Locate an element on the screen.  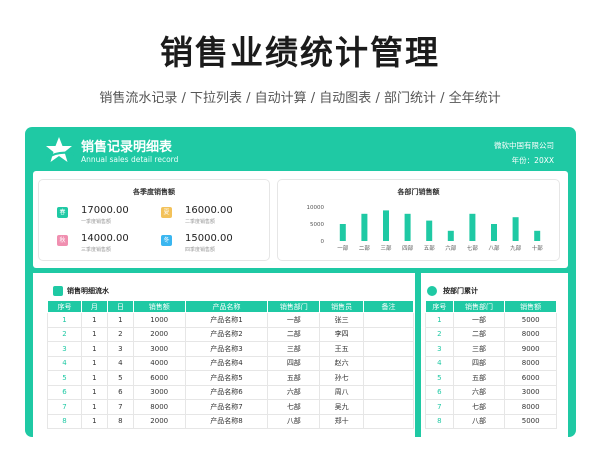
column-header: 月 is located at coordinates (94, 306).